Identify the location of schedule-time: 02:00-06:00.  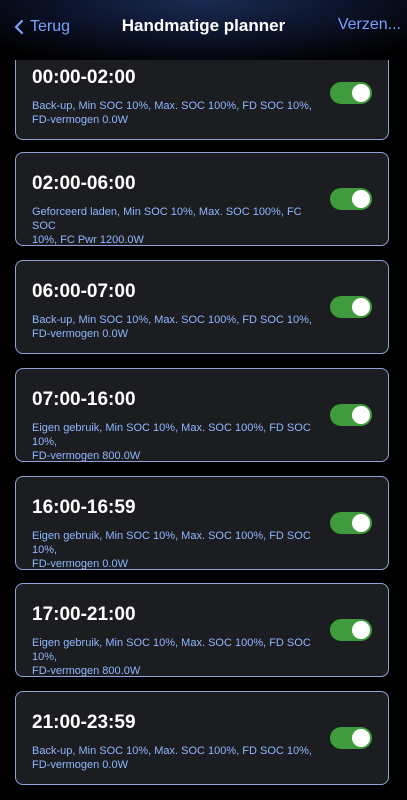
(84, 183).